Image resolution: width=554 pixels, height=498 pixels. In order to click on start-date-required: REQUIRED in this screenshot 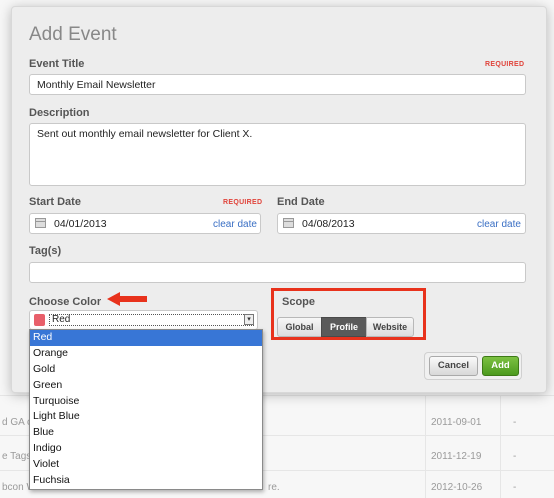, I will do `click(243, 202)`.